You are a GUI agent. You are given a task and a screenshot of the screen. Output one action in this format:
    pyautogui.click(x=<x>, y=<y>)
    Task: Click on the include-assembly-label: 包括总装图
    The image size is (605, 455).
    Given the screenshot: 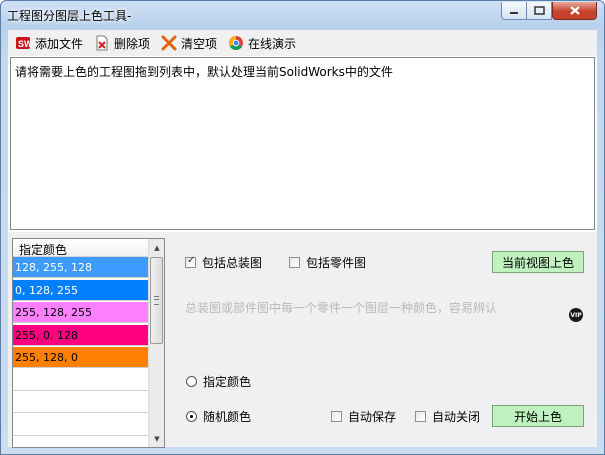 What is the action you would take?
    pyautogui.click(x=232, y=263)
    